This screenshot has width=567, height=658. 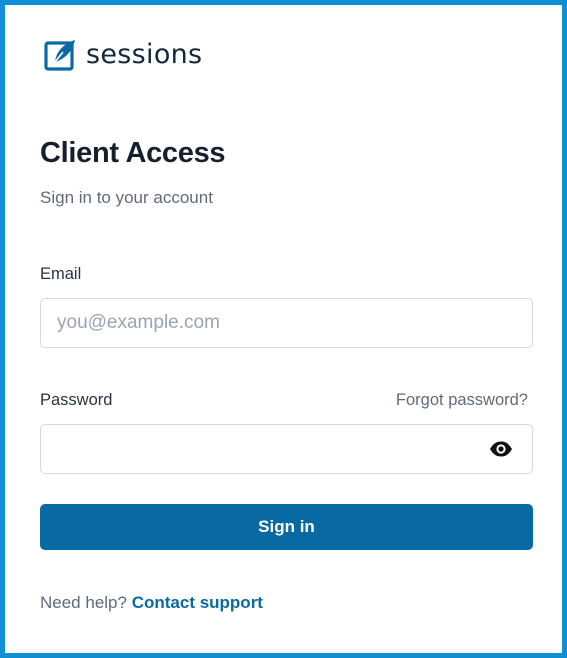 I want to click on help-row: Need help? Contact support, so click(x=151, y=603).